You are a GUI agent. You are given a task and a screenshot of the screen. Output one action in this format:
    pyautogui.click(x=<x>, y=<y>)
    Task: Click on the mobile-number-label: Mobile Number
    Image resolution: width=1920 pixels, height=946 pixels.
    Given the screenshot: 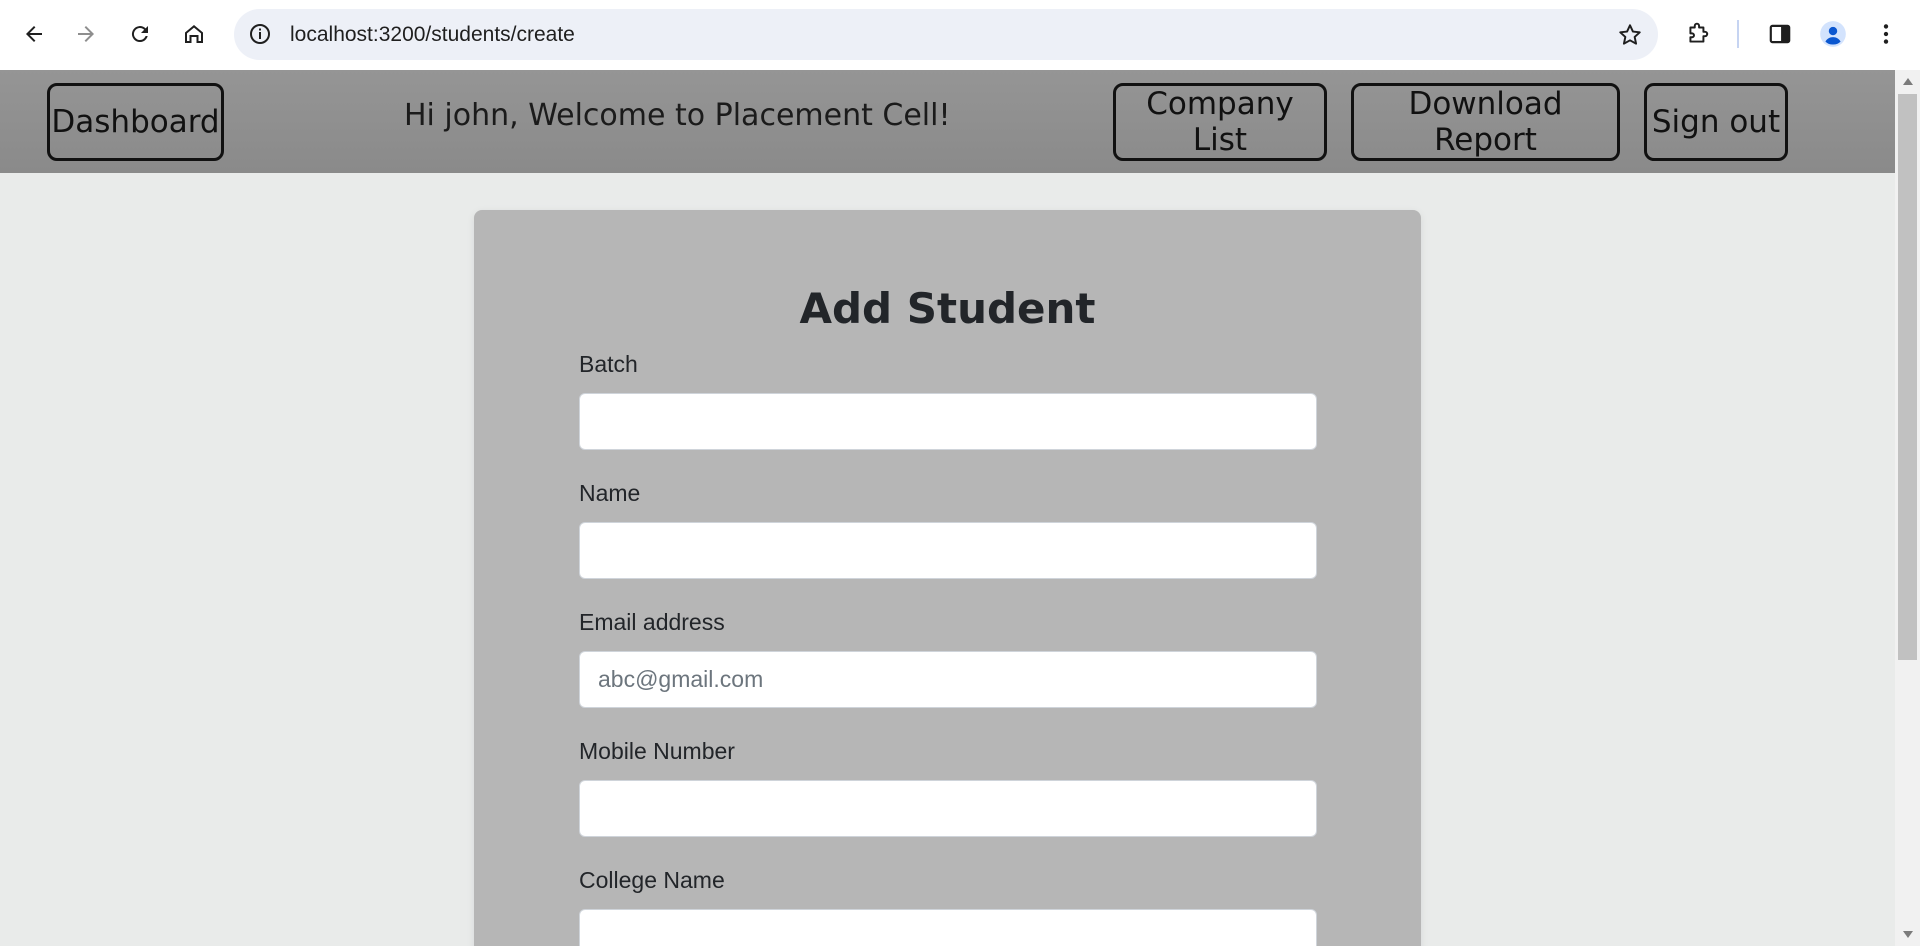 What is the action you would take?
    pyautogui.click(x=657, y=751)
    